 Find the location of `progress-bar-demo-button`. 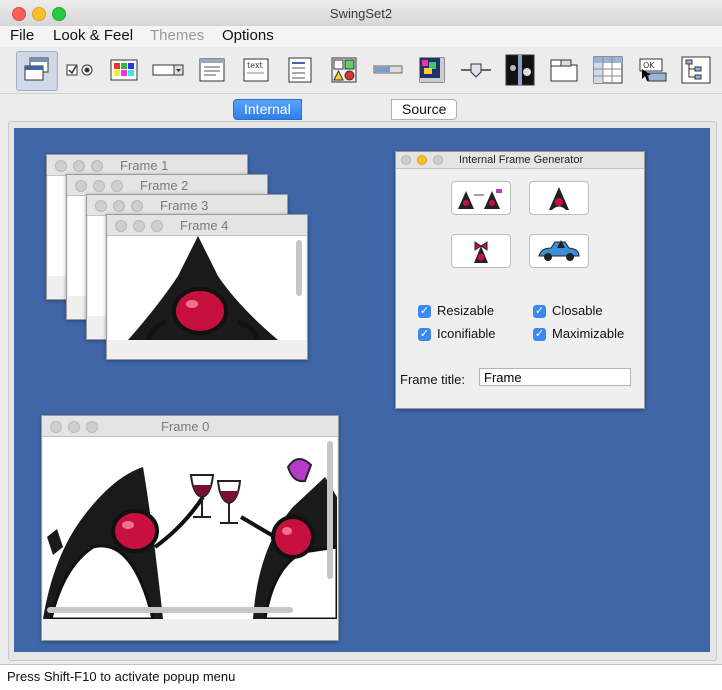

progress-bar-demo-button is located at coordinates (388, 70).